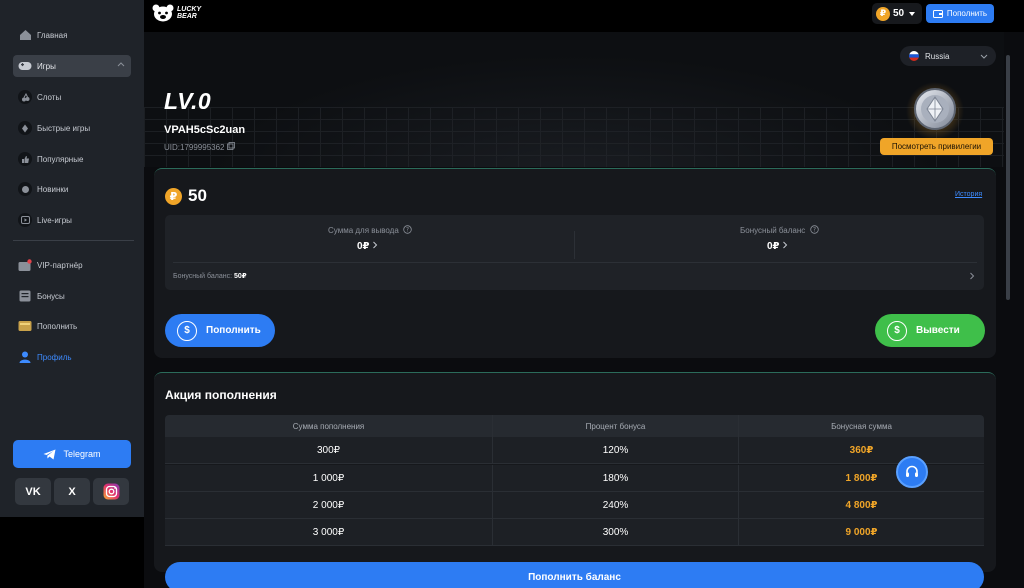  Describe the element at coordinates (25, 357) in the screenshot. I see `user-icon` at that location.